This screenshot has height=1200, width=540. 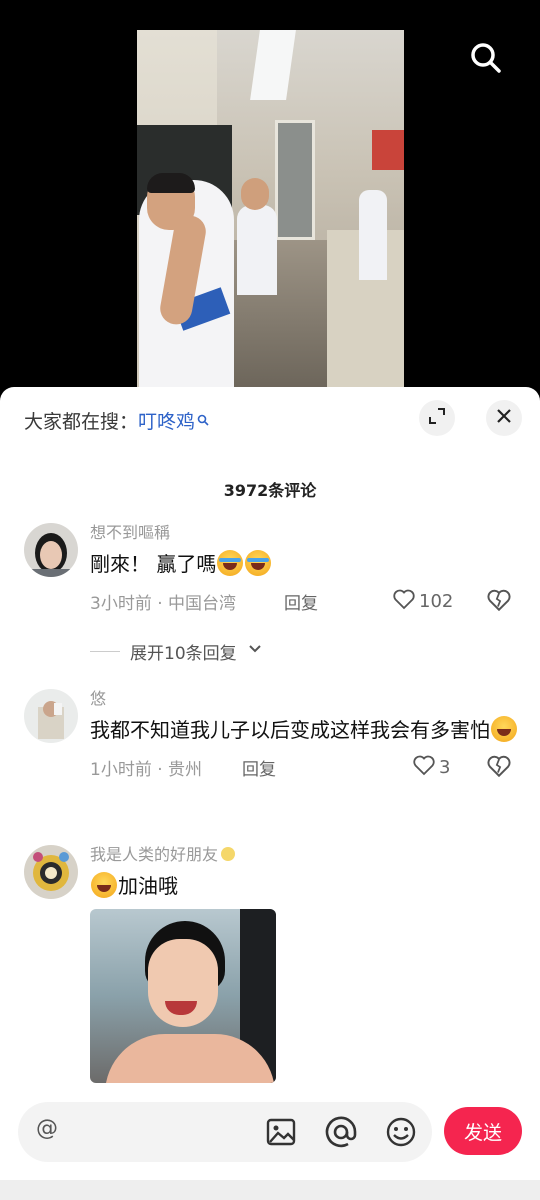 What do you see at coordinates (341, 1132) in the screenshot?
I see `at-icon` at bounding box center [341, 1132].